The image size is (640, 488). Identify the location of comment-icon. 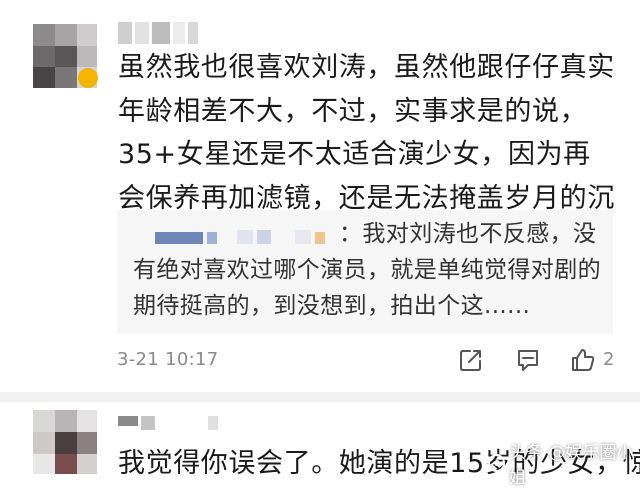
(528, 360).